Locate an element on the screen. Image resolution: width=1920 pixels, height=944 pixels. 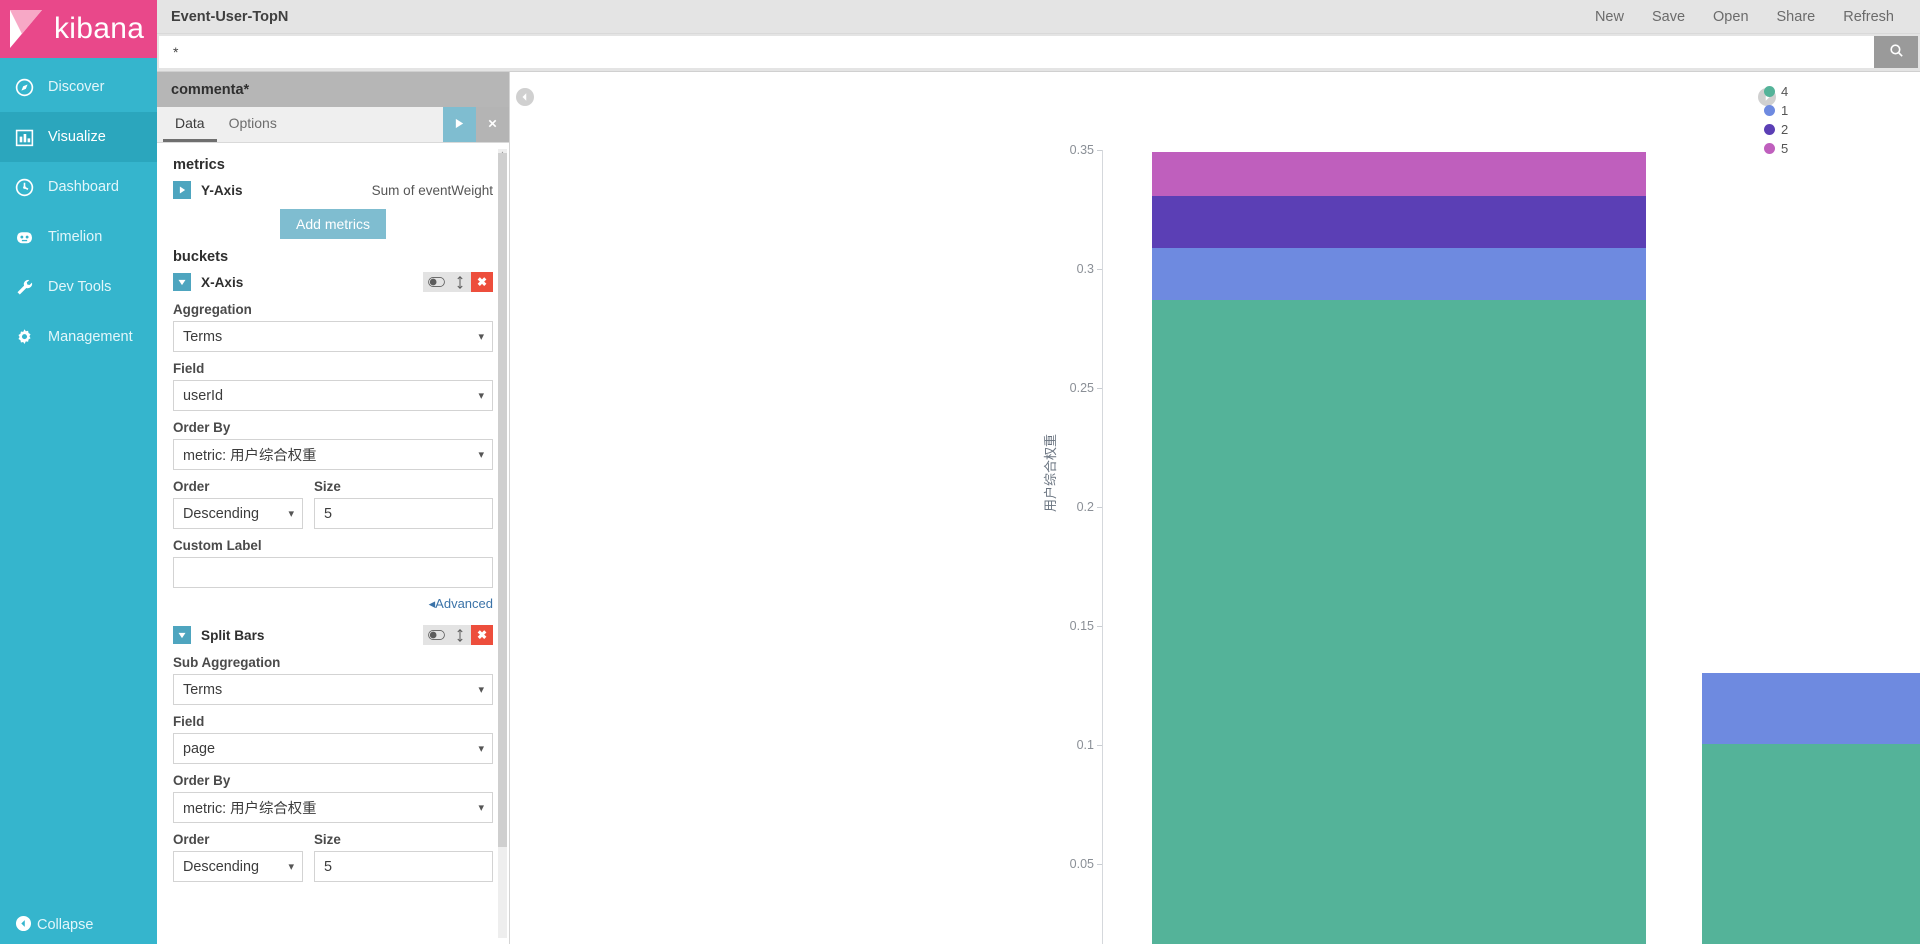
gear-icon is located at coordinates (29, 337).